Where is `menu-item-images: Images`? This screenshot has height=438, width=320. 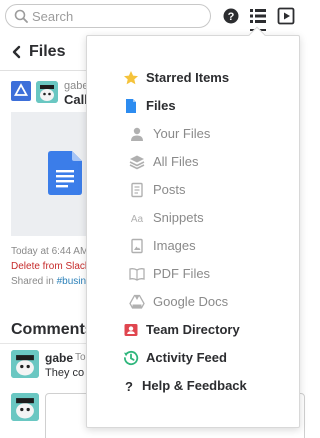 menu-item-images: Images is located at coordinates (194, 246).